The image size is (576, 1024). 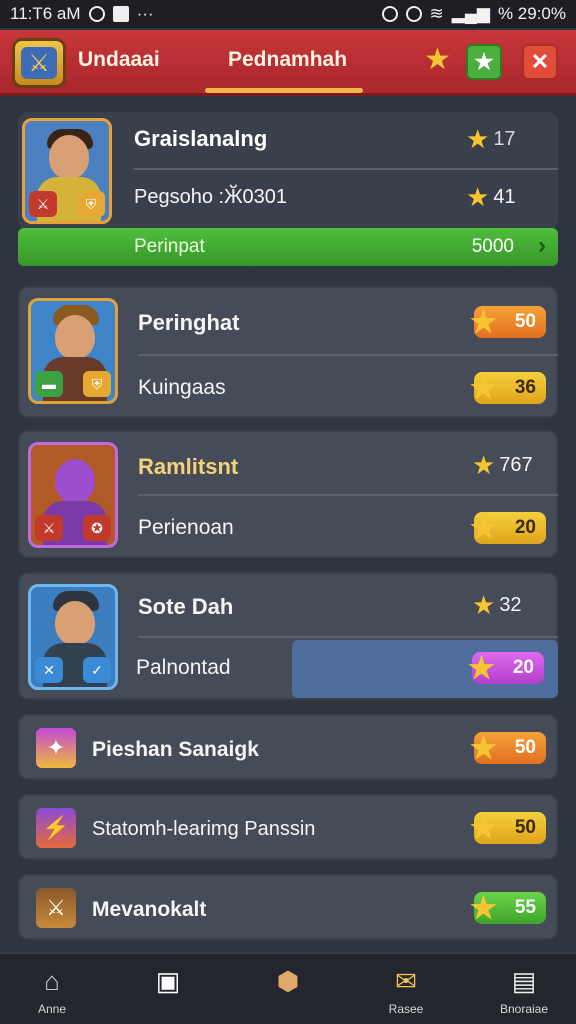 I want to click on sword-shield-icon: ⚔, so click(x=39, y=63).